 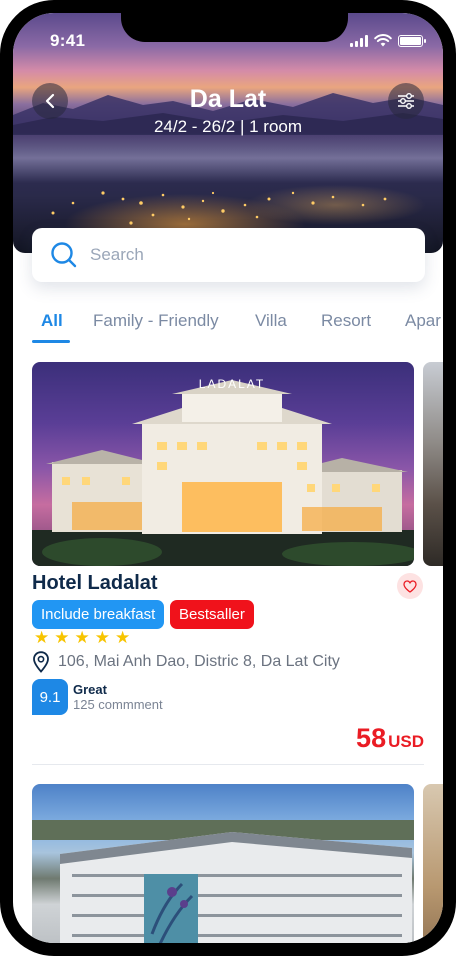 I want to click on search-icon, so click(x=64, y=255).